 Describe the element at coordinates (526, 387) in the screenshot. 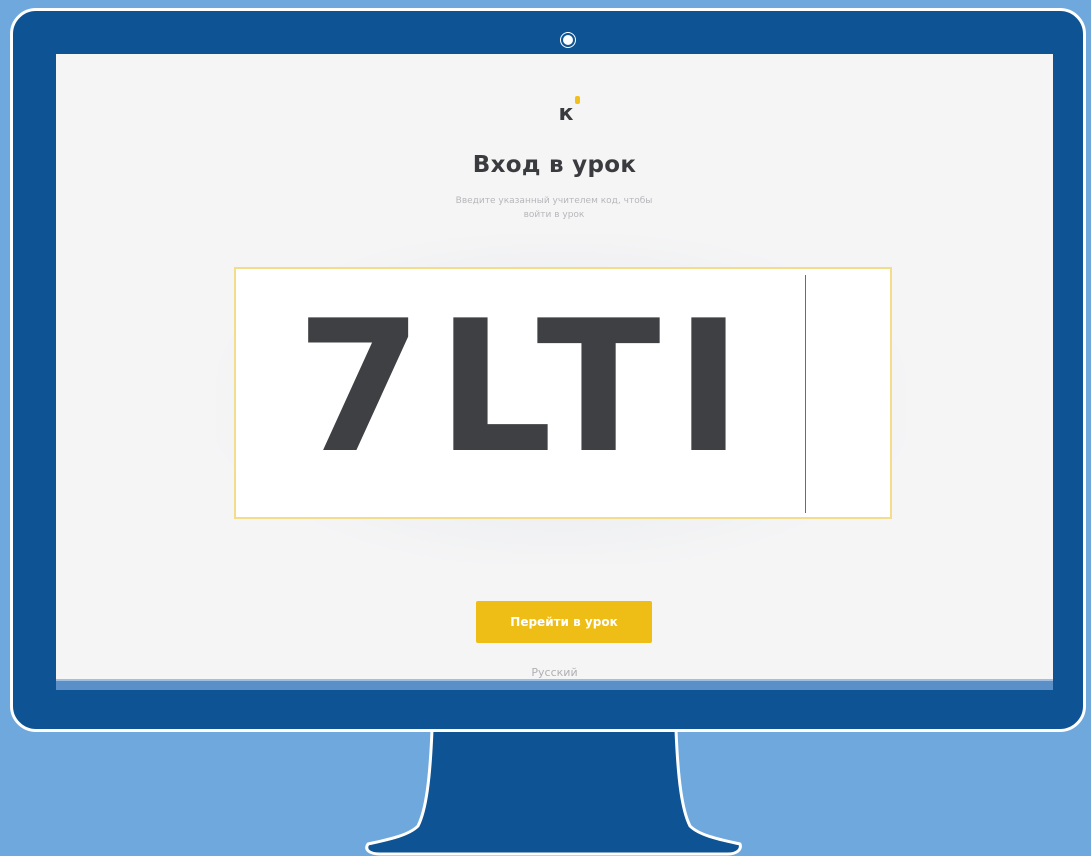

I see `lesson-code-value: 7LTI` at that location.